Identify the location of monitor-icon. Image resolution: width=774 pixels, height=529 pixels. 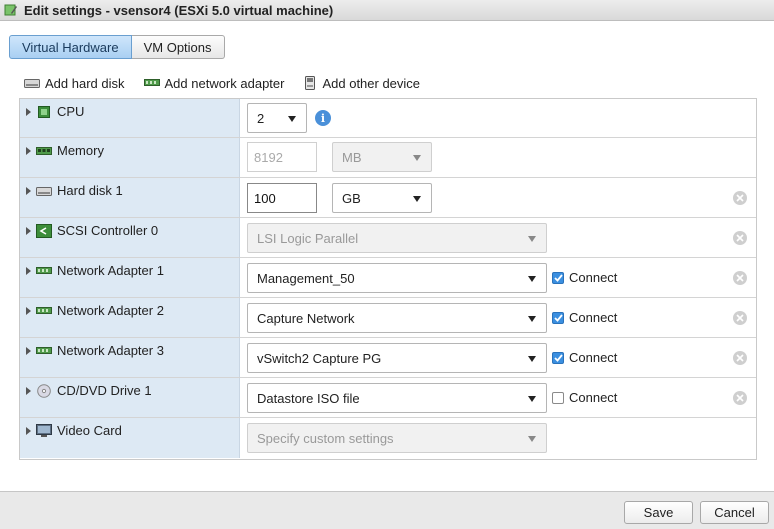
(44, 431).